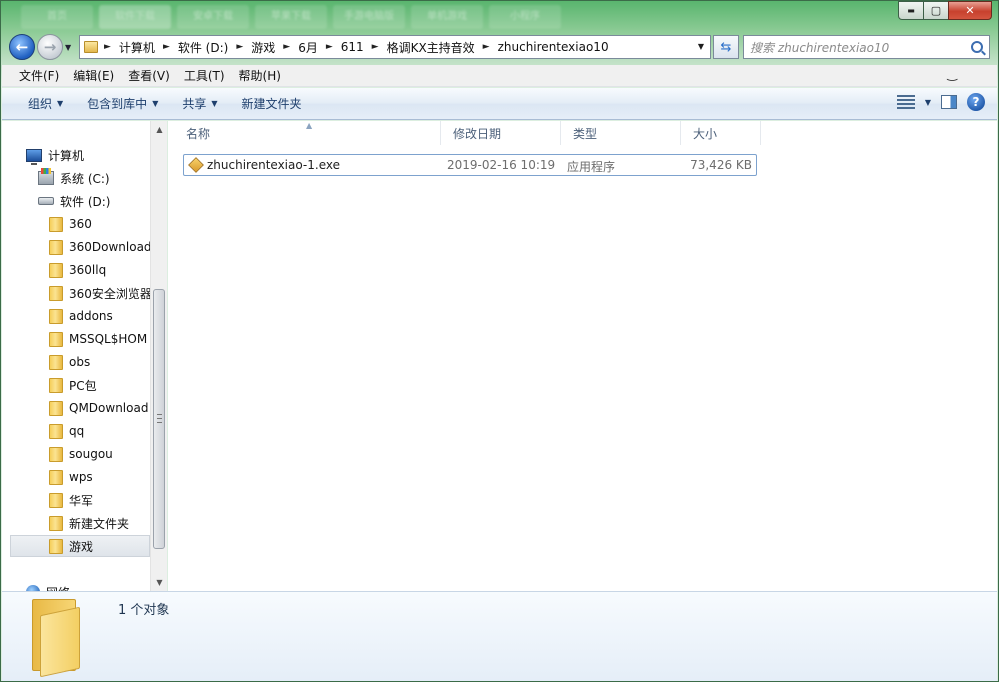 Image resolution: width=999 pixels, height=682 pixels. Describe the element at coordinates (66, 155) in the screenshot. I see `nav-item-label: 计算机` at that location.